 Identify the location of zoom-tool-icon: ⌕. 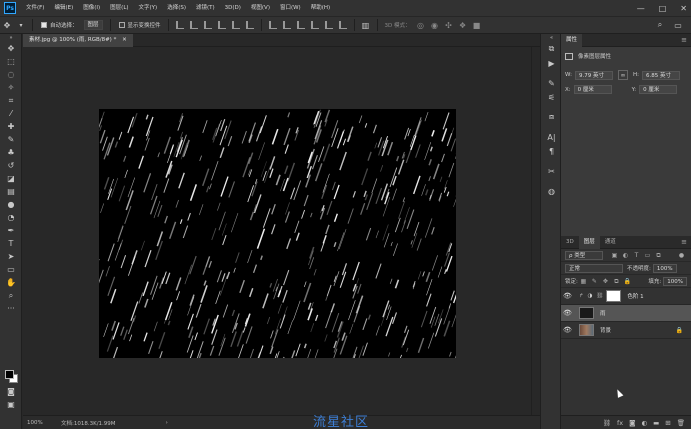
(11, 295).